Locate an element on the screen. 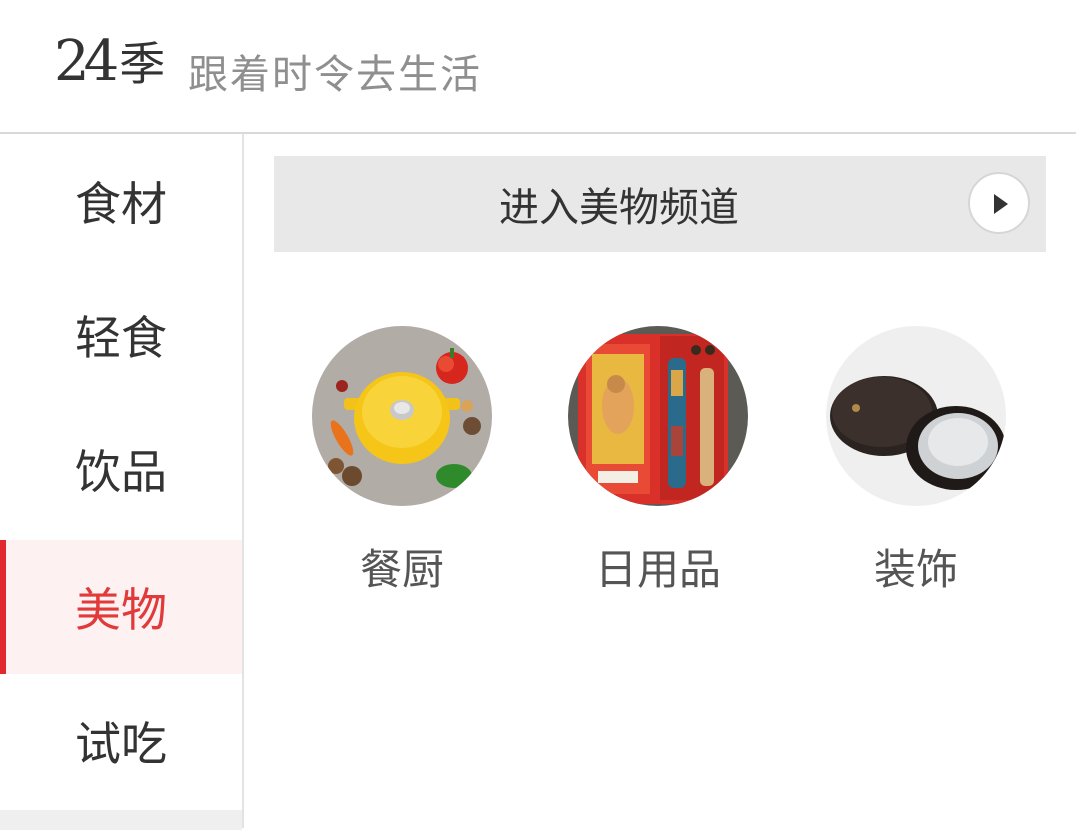 Image resolution: width=1076 pixels, height=830 pixels. mirror-image is located at coordinates (916, 416).